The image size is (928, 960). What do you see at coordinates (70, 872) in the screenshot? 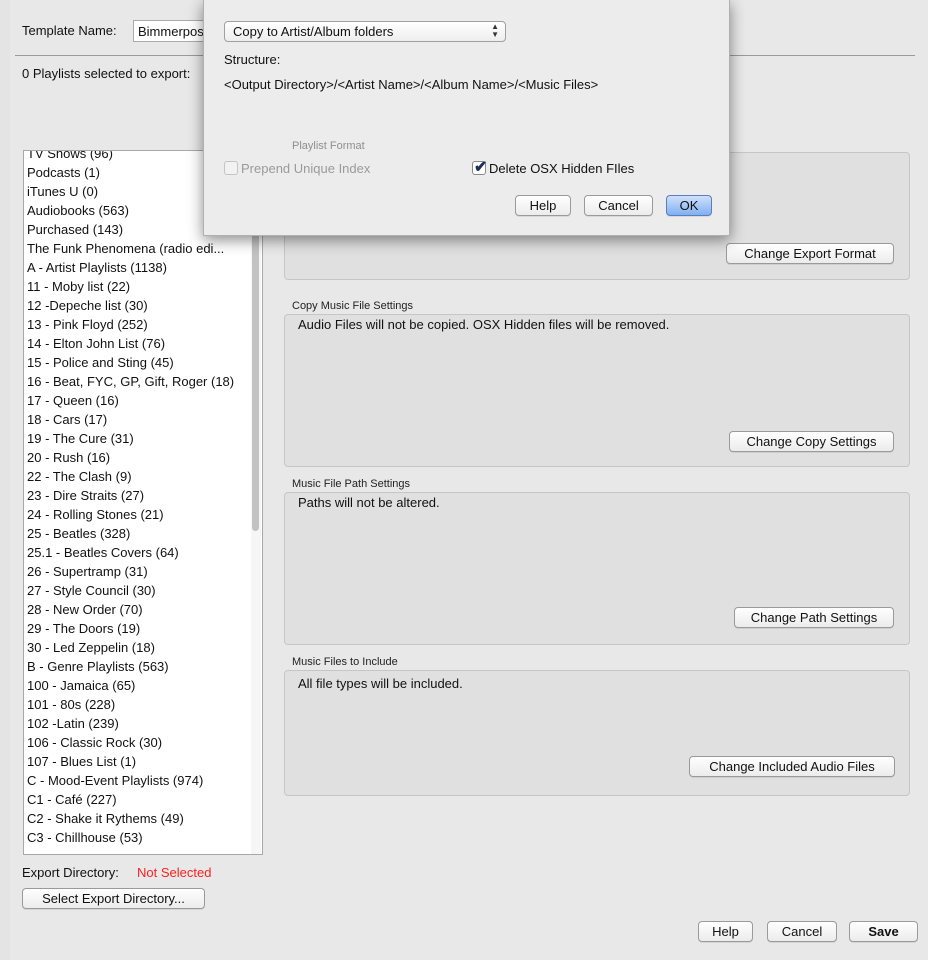
I see `export-directory-label: Export Directory:` at bounding box center [70, 872].